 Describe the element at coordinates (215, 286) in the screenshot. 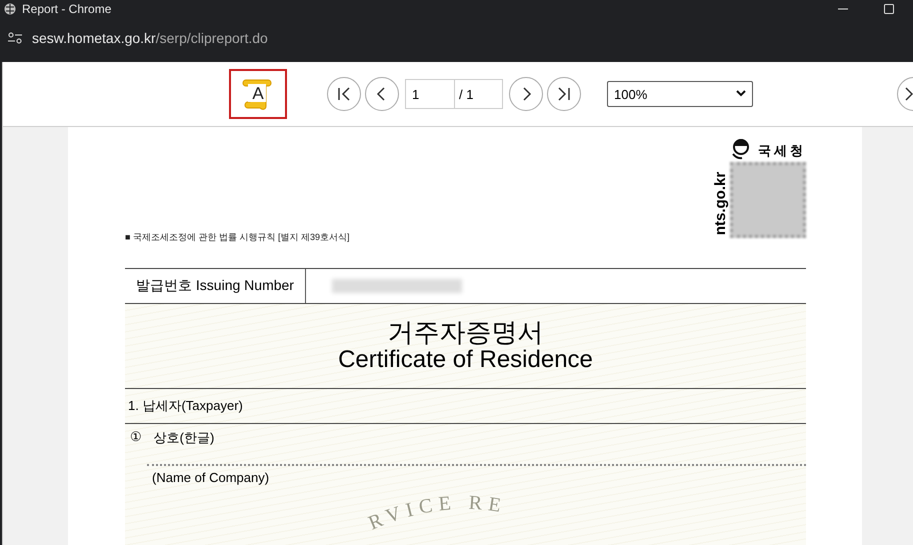

I see `issuing-number-label: 발급번호 Issuing Number` at that location.